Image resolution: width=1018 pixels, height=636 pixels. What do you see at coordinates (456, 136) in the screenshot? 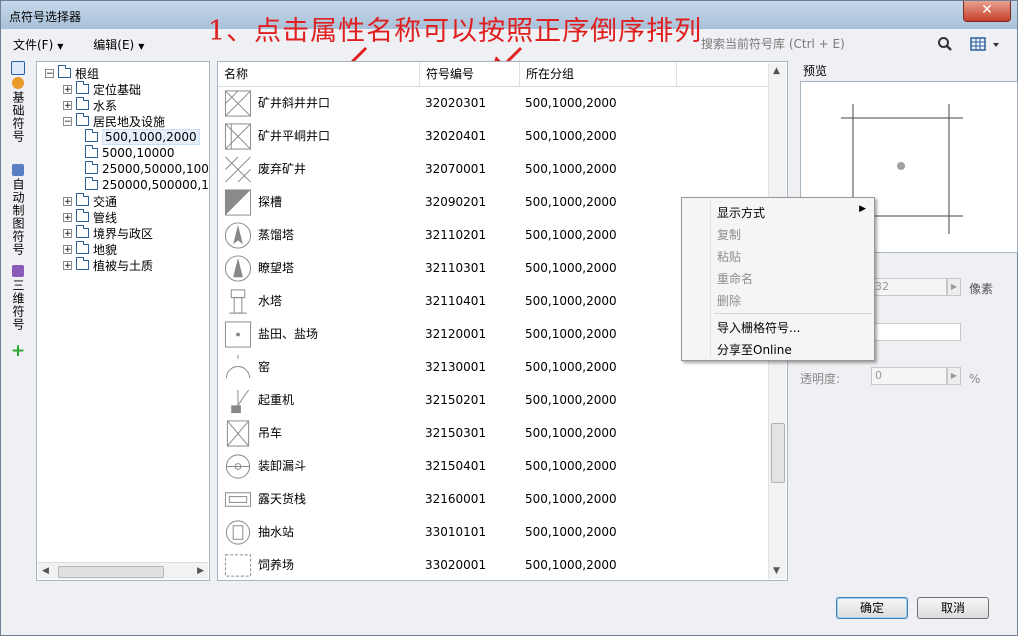
I see `cell-code: 32020401` at bounding box center [456, 136].